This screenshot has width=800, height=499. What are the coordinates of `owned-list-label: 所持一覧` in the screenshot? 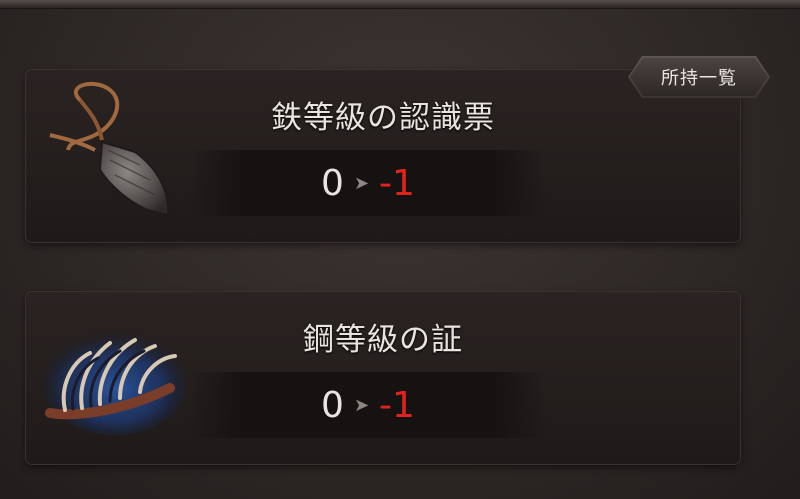 It's located at (699, 78).